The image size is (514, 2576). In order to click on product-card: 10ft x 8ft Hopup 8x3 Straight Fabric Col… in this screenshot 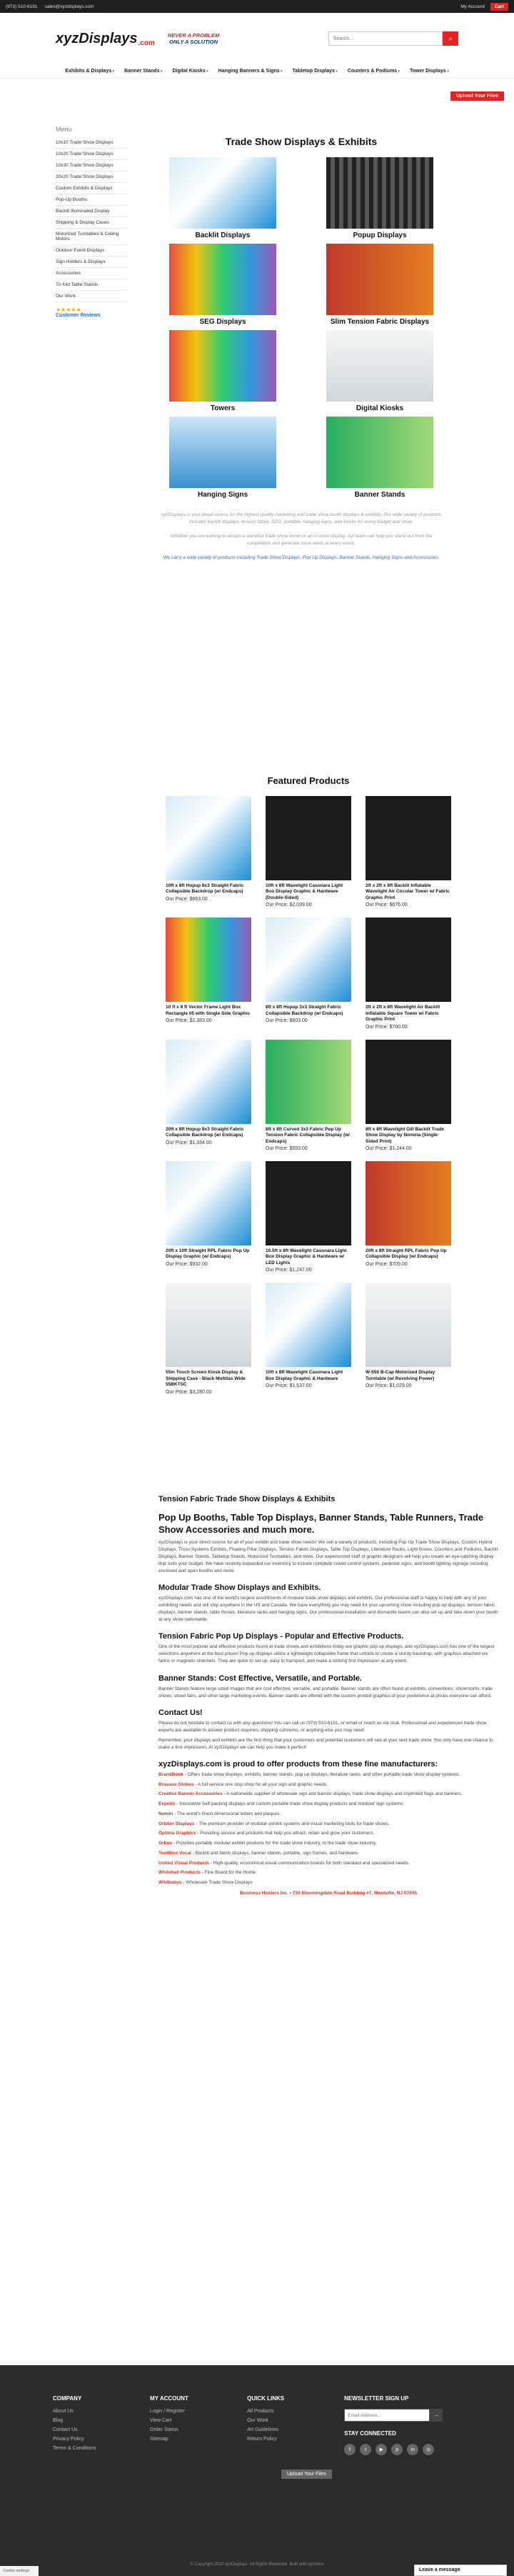, I will do `click(208, 851)`.